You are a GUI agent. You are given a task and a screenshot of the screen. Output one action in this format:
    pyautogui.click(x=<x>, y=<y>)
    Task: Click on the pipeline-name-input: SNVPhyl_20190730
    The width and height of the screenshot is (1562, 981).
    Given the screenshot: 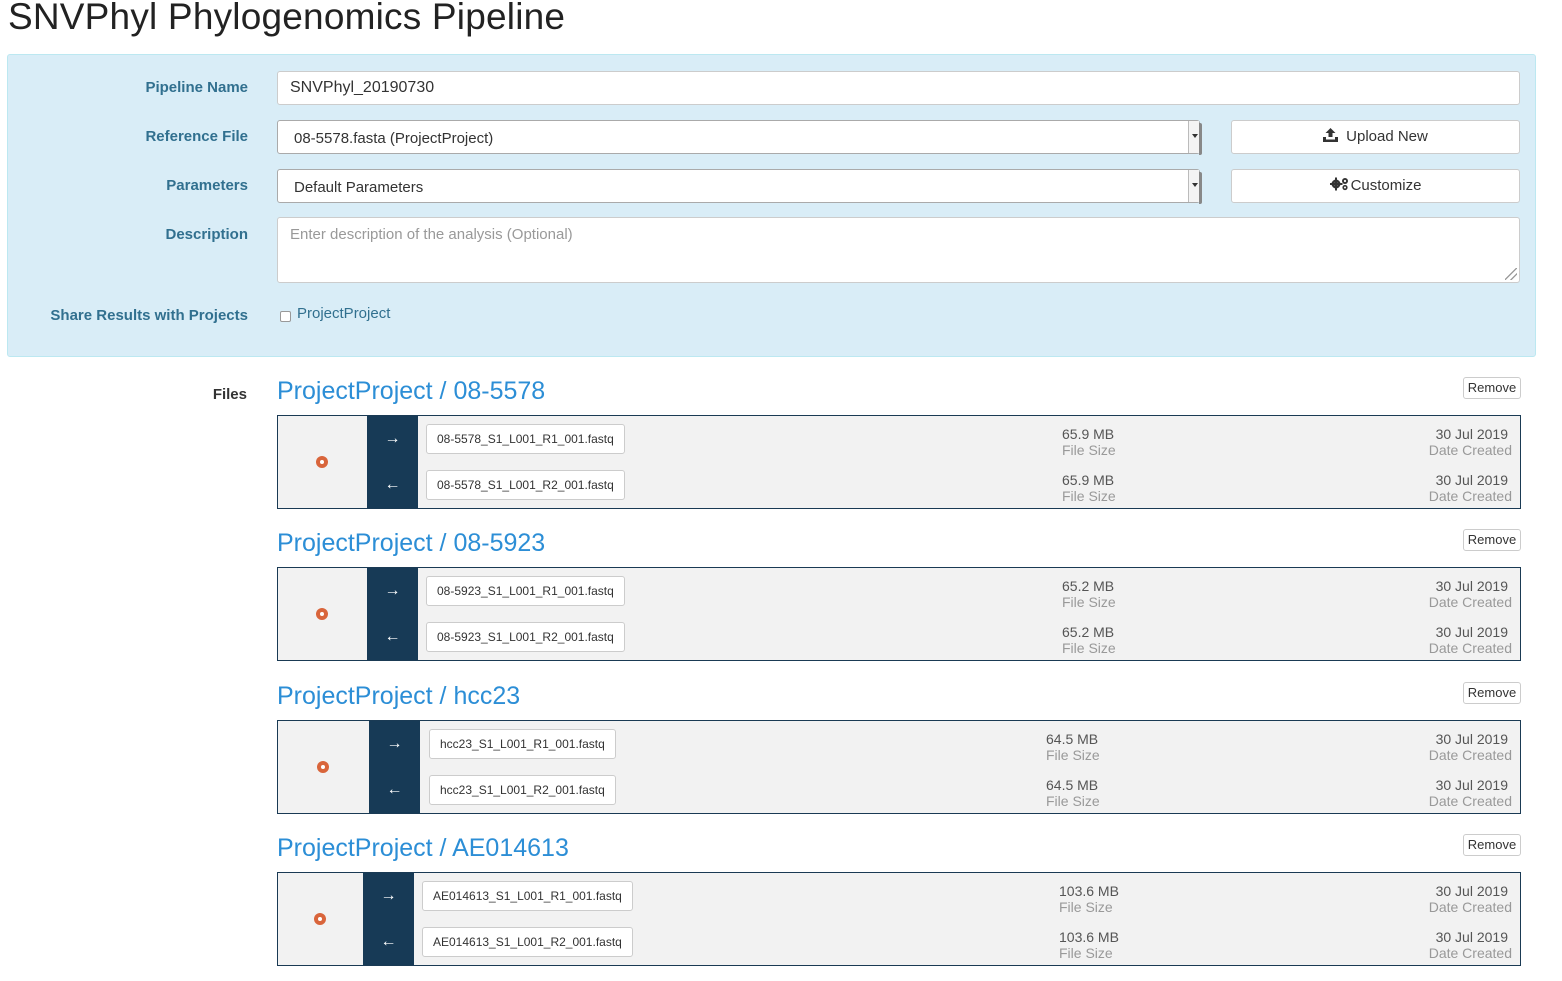 What is the action you would take?
    pyautogui.click(x=898, y=88)
    